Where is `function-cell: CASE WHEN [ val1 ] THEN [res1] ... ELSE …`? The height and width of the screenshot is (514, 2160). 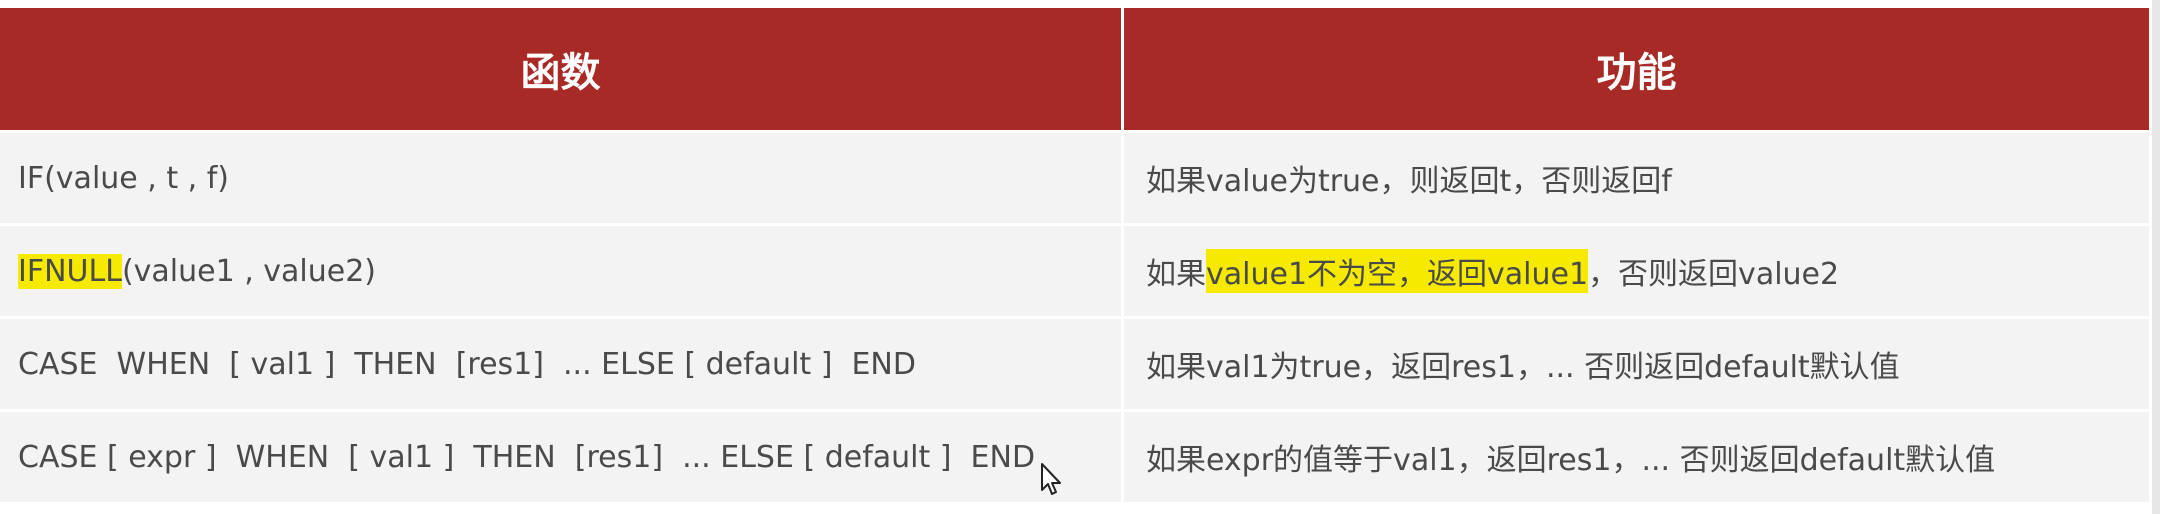 function-cell: CASE WHEN [ val1 ] THEN [res1] ... ELSE … is located at coordinates (562, 365).